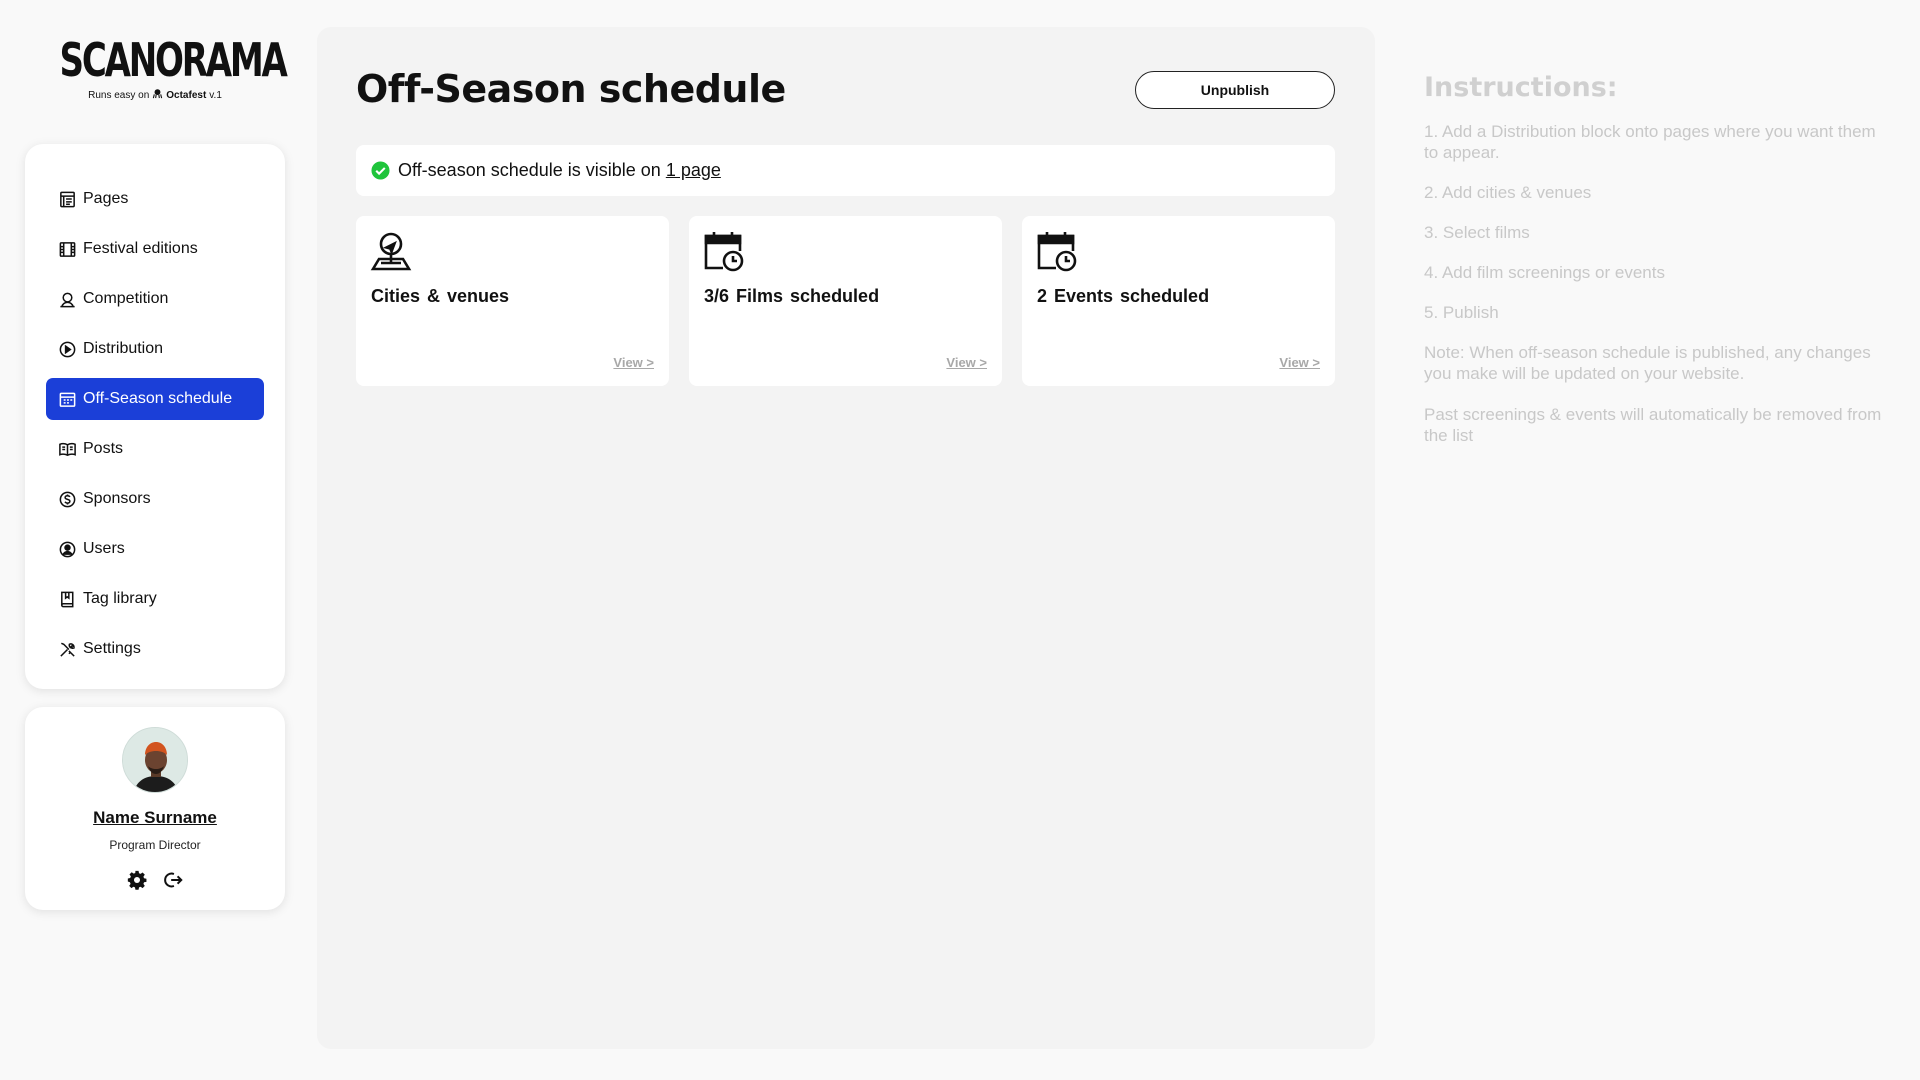 This screenshot has width=1920, height=1080. I want to click on status-text: Off-season schedule is visible on, so click(529, 170).